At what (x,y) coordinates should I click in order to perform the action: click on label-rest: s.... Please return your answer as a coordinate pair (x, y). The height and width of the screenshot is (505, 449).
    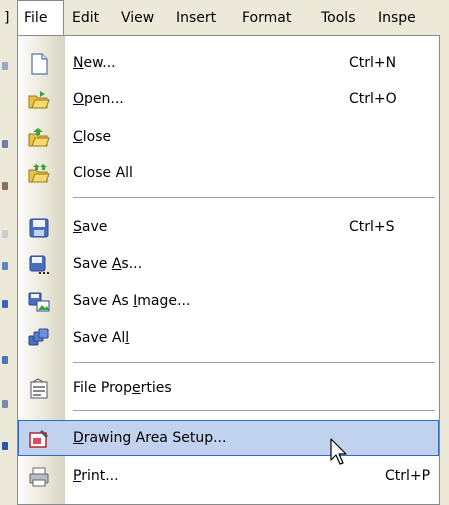
    Looking at the image, I should click on (132, 264).